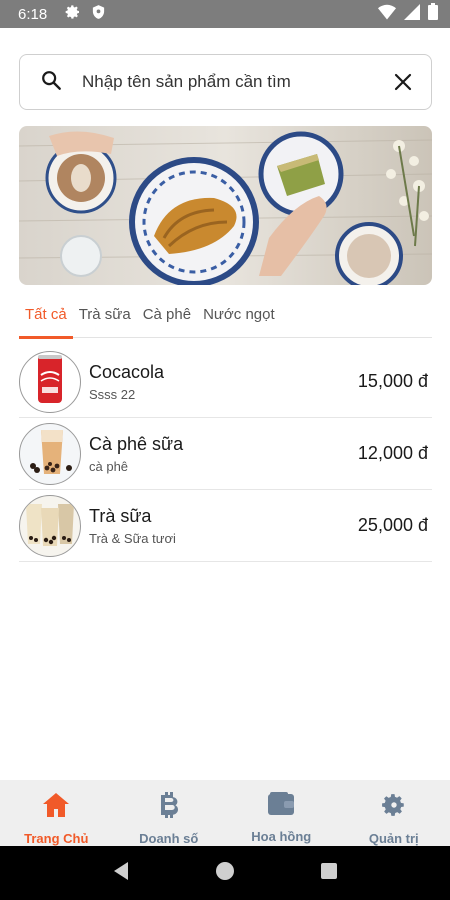  I want to click on home-button-icon, so click(225, 873).